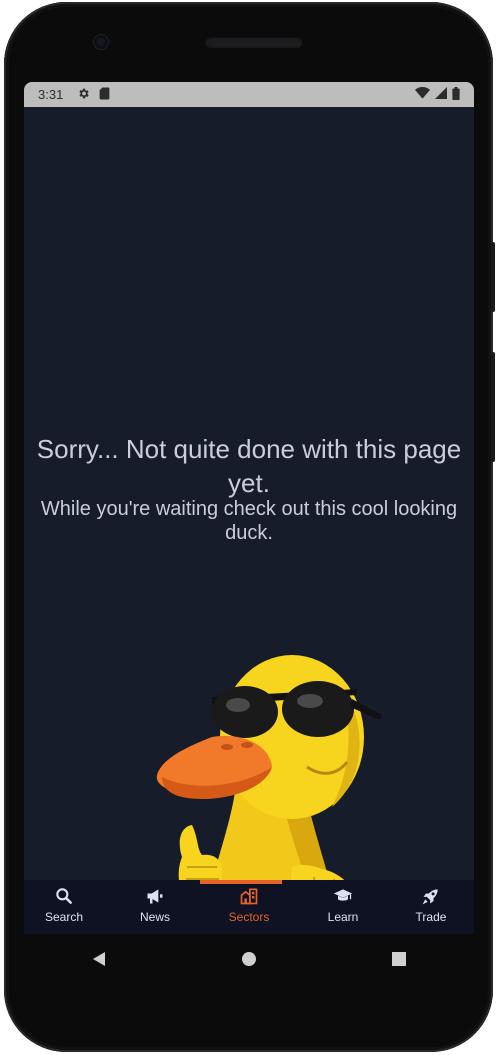 The image size is (497, 1055). What do you see at coordinates (155, 896) in the screenshot?
I see `megaphone-icon` at bounding box center [155, 896].